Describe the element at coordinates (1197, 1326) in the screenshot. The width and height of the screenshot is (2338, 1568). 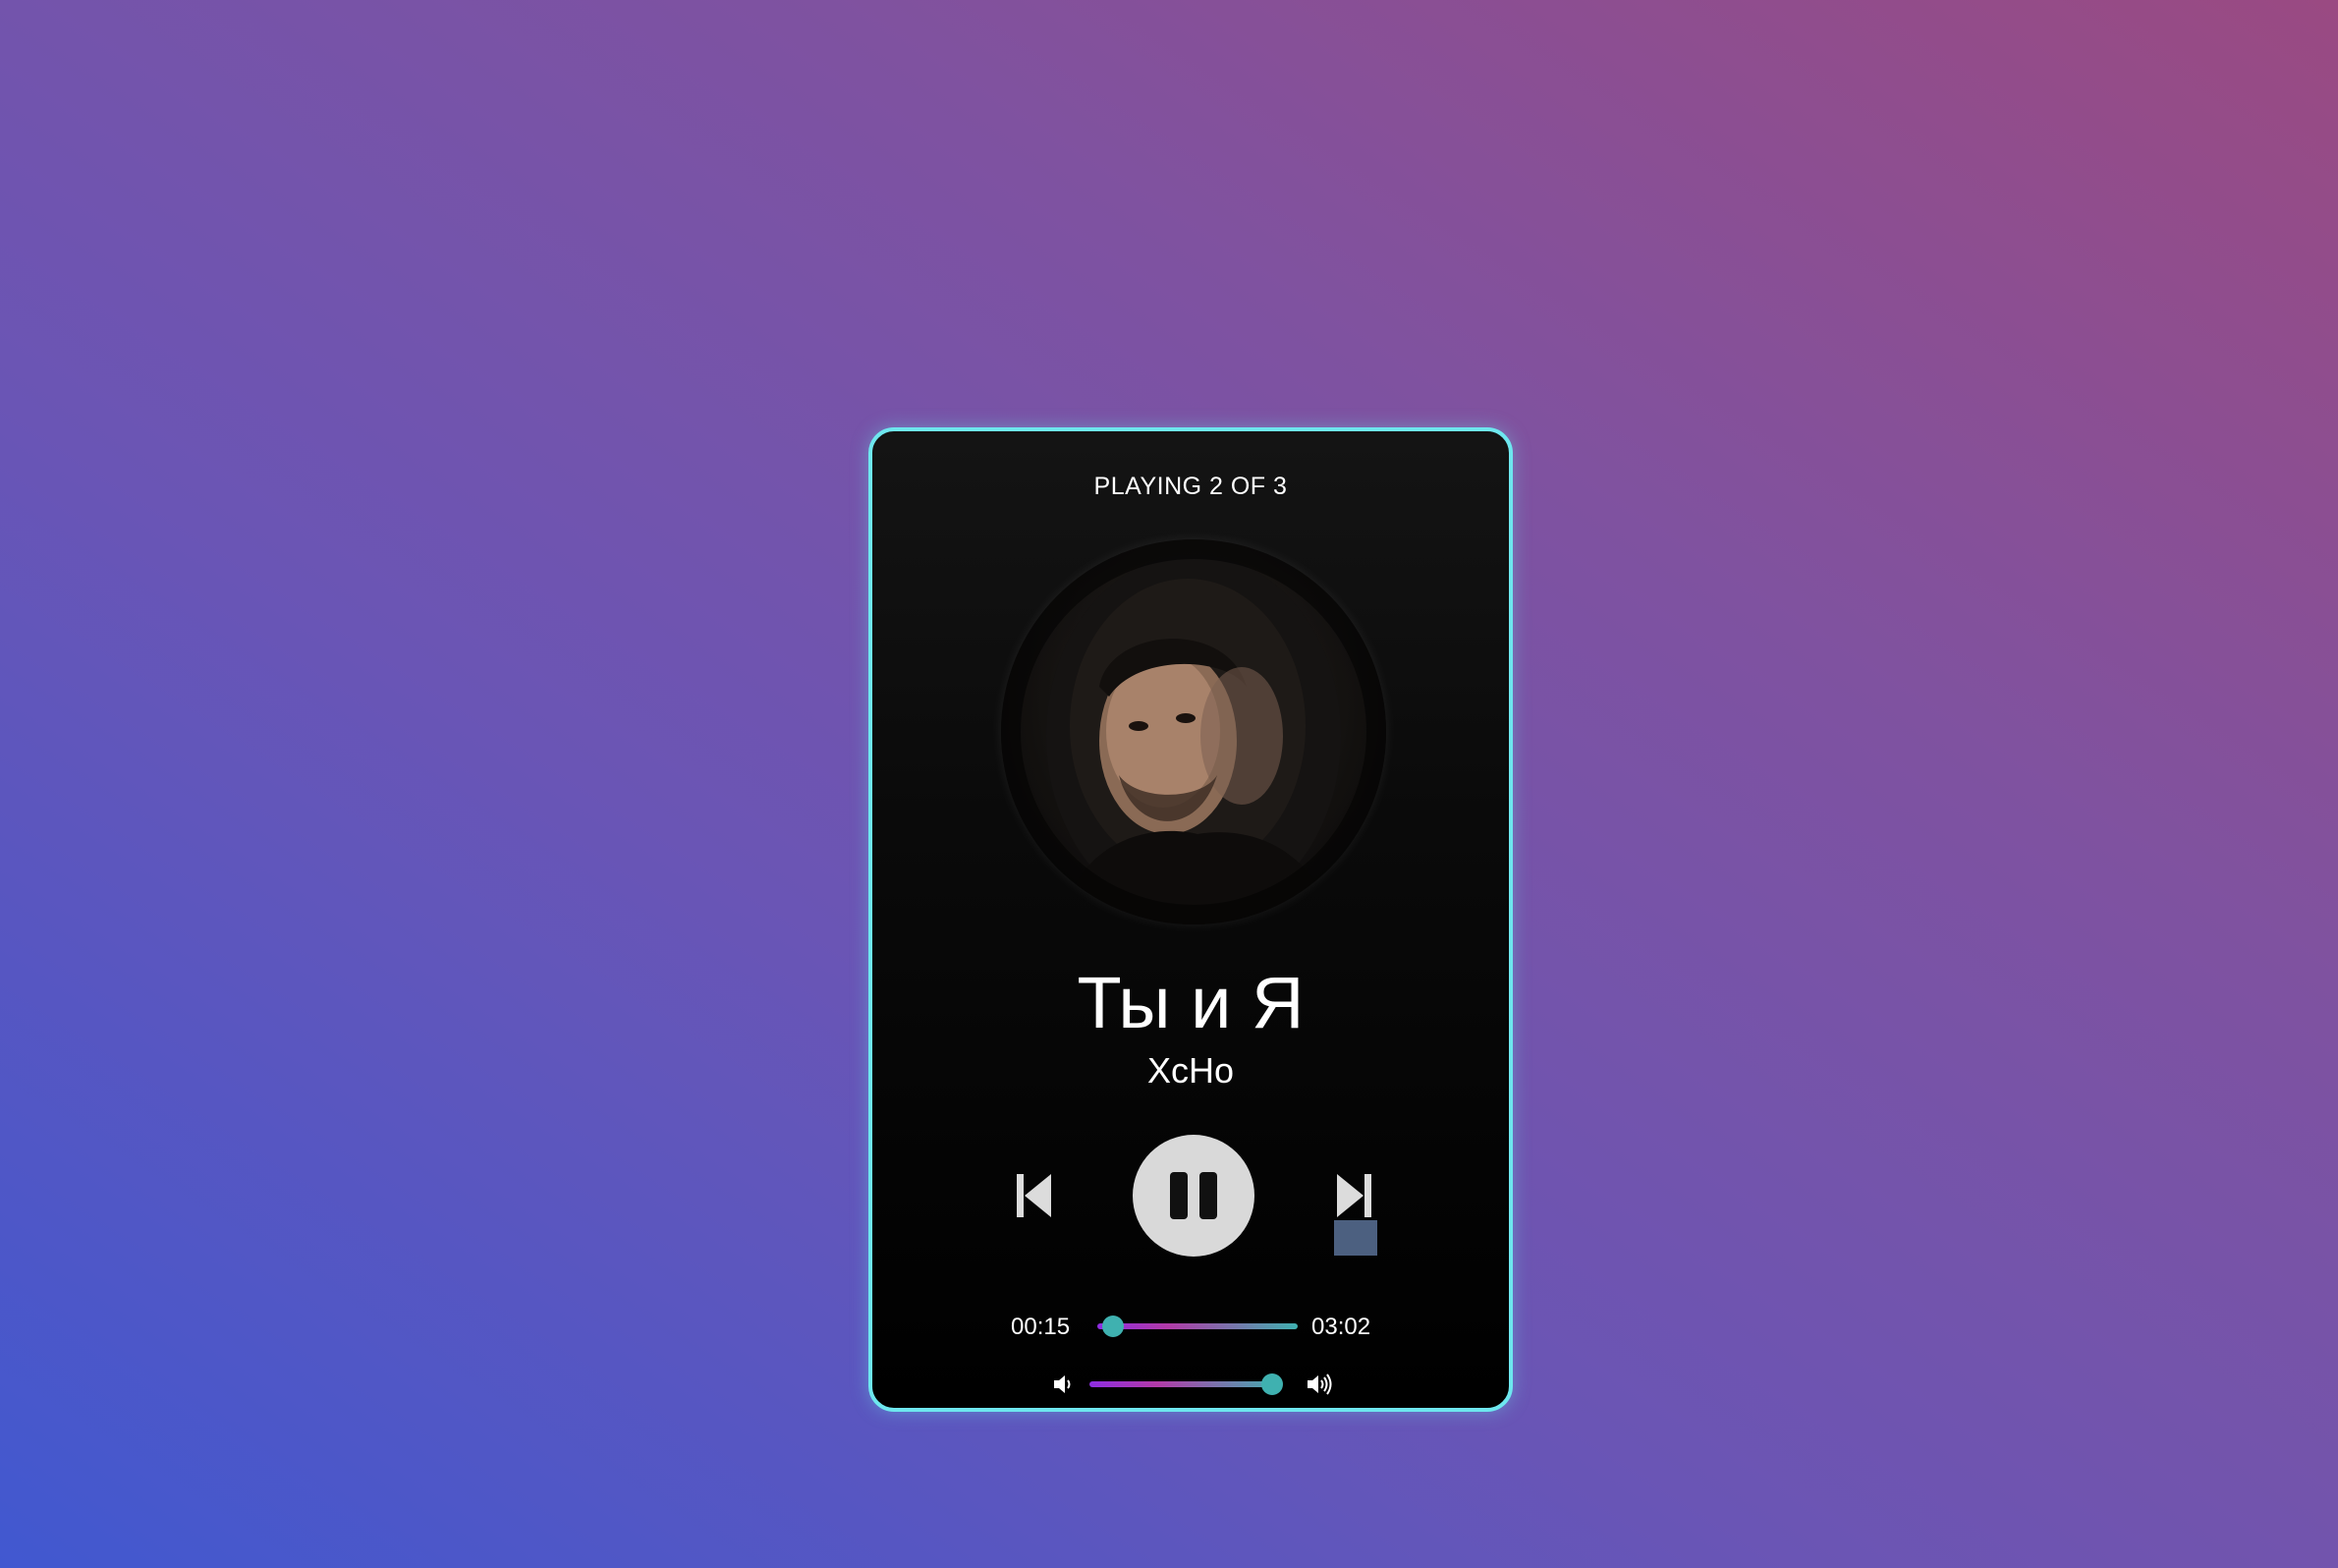
I see `progress-slider` at that location.